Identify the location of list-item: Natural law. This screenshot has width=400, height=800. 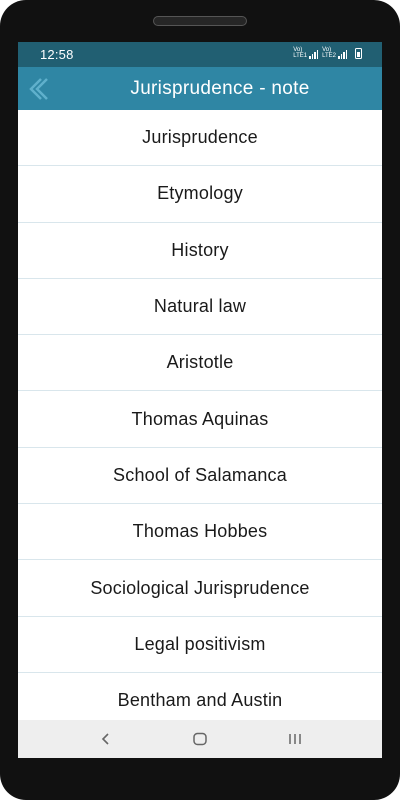
(200, 307).